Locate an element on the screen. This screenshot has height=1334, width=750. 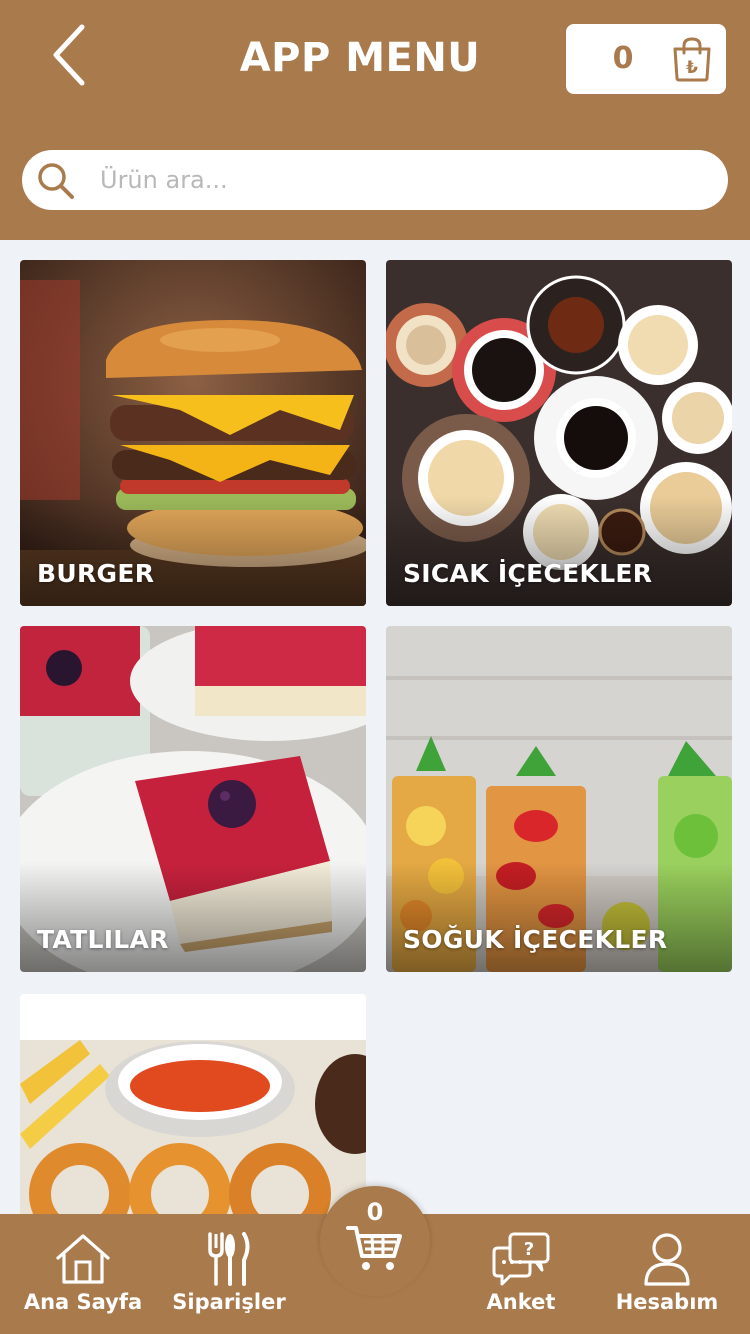
category-label: SICAK İÇECEKLER is located at coordinates (528, 573).